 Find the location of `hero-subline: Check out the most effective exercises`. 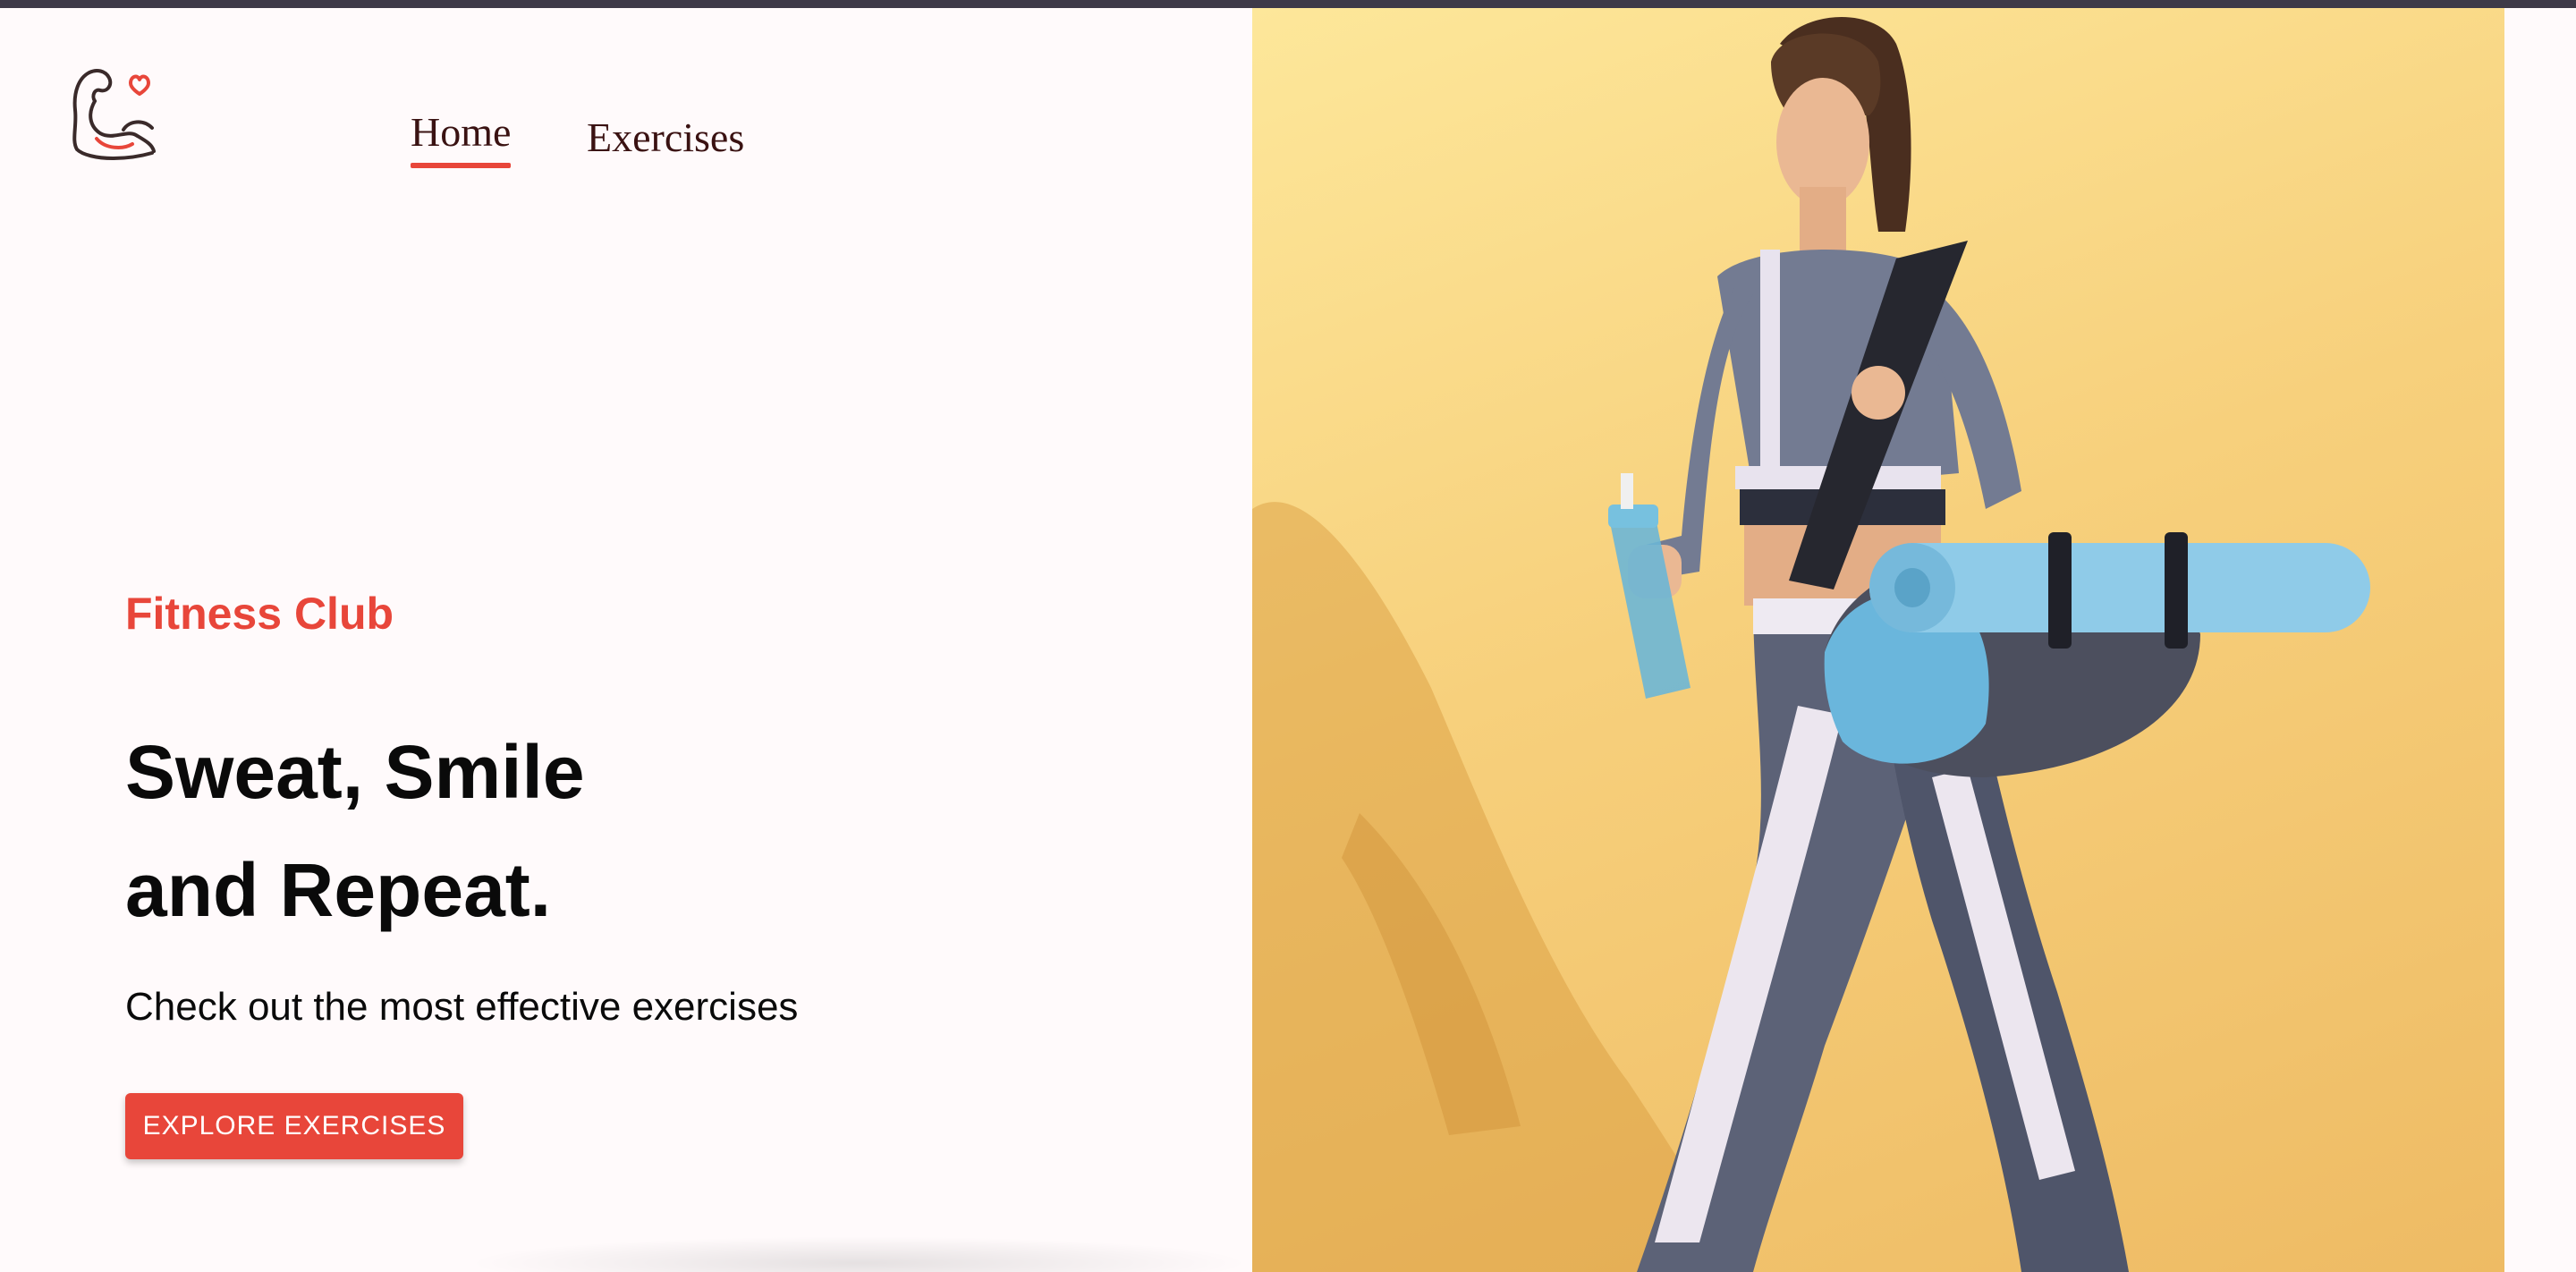

hero-subline: Check out the most effective exercises is located at coordinates (462, 1007).